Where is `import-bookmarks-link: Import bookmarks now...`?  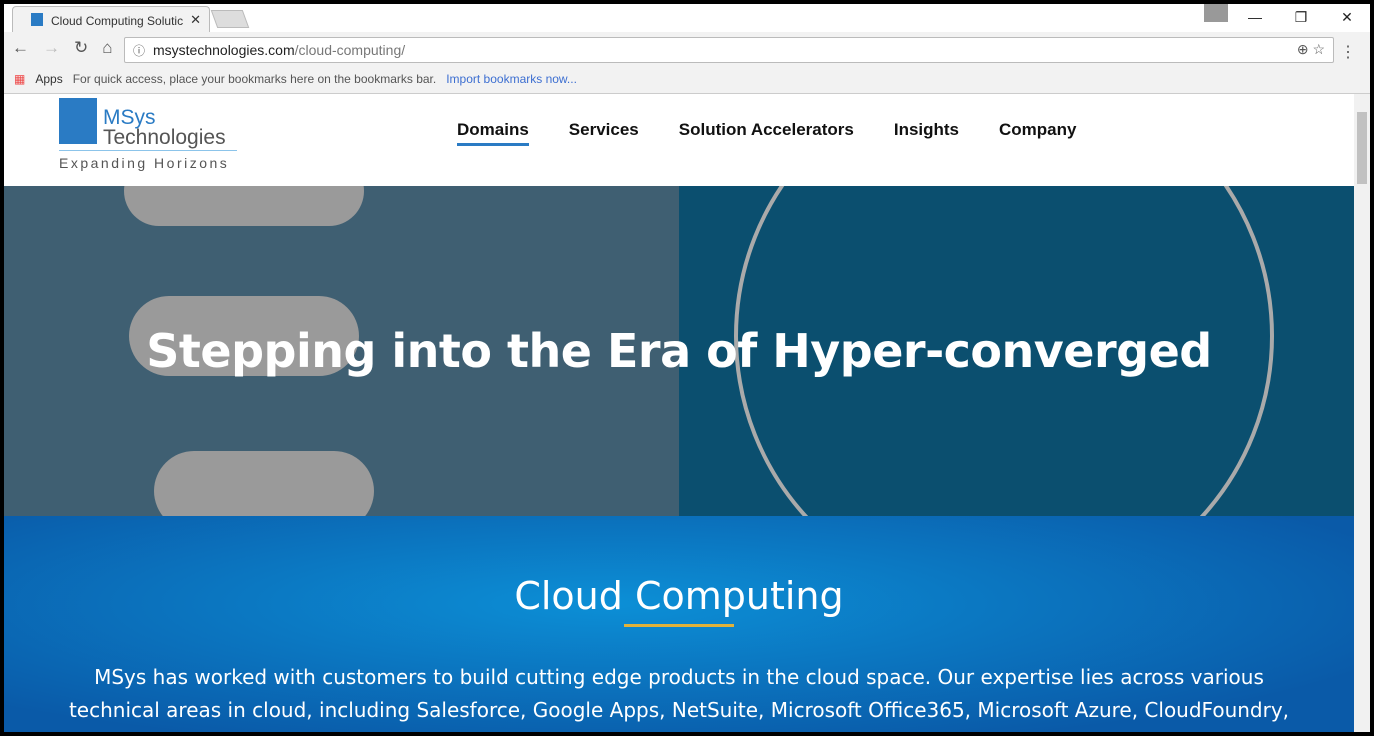
import-bookmarks-link: Import bookmarks now... is located at coordinates (511, 79).